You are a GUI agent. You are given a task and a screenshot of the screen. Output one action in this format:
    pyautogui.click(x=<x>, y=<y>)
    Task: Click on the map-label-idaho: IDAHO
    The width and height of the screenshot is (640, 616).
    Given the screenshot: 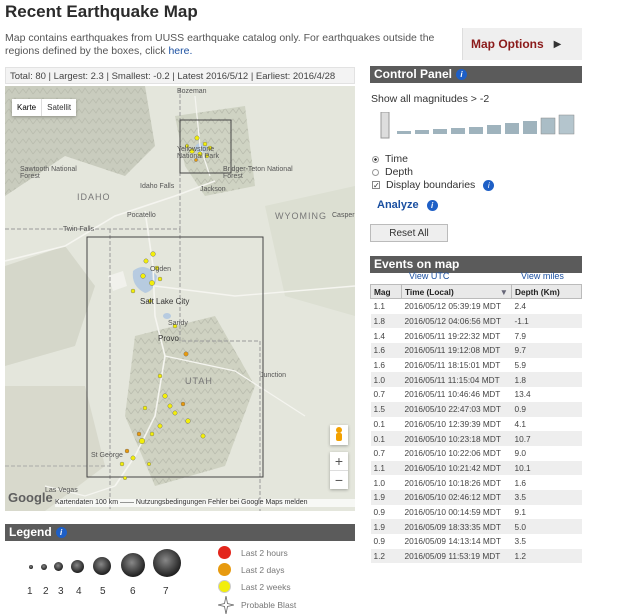 What is the action you would take?
    pyautogui.click(x=94, y=197)
    